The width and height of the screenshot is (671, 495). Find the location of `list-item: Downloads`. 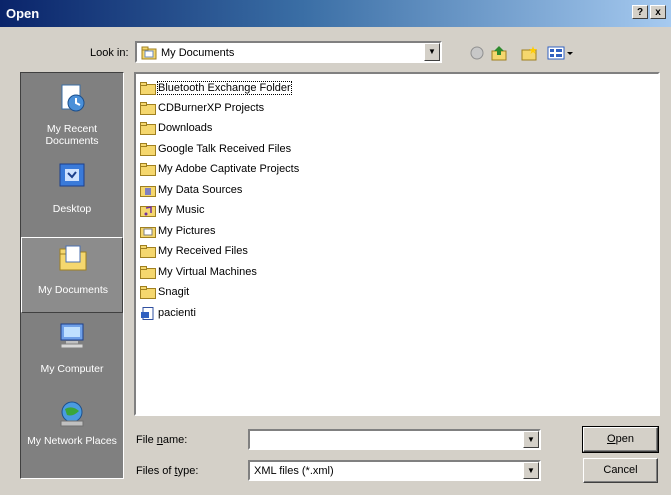

list-item: Downloads is located at coordinates (176, 128).